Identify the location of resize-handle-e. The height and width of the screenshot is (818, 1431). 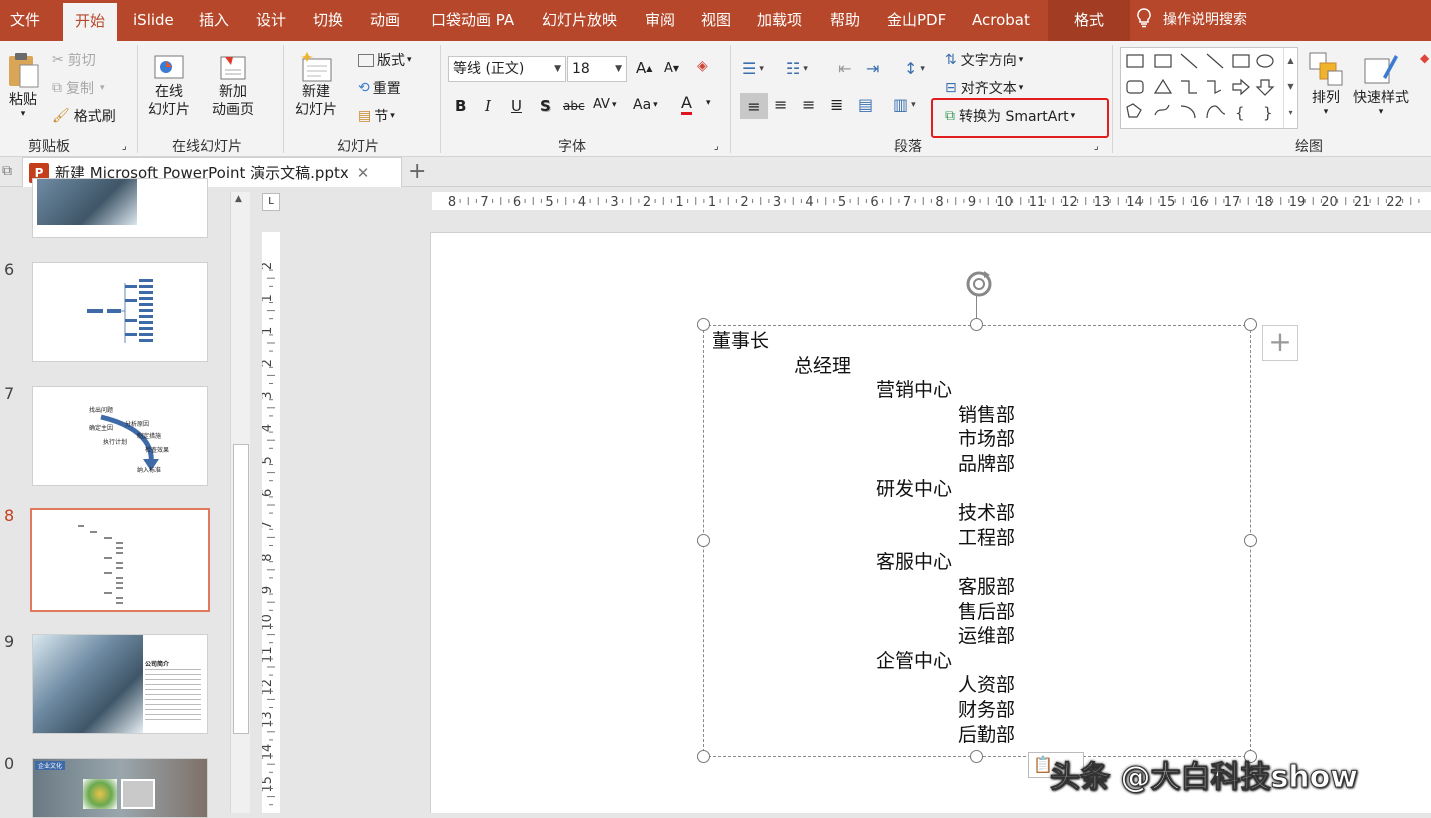
(1250, 540).